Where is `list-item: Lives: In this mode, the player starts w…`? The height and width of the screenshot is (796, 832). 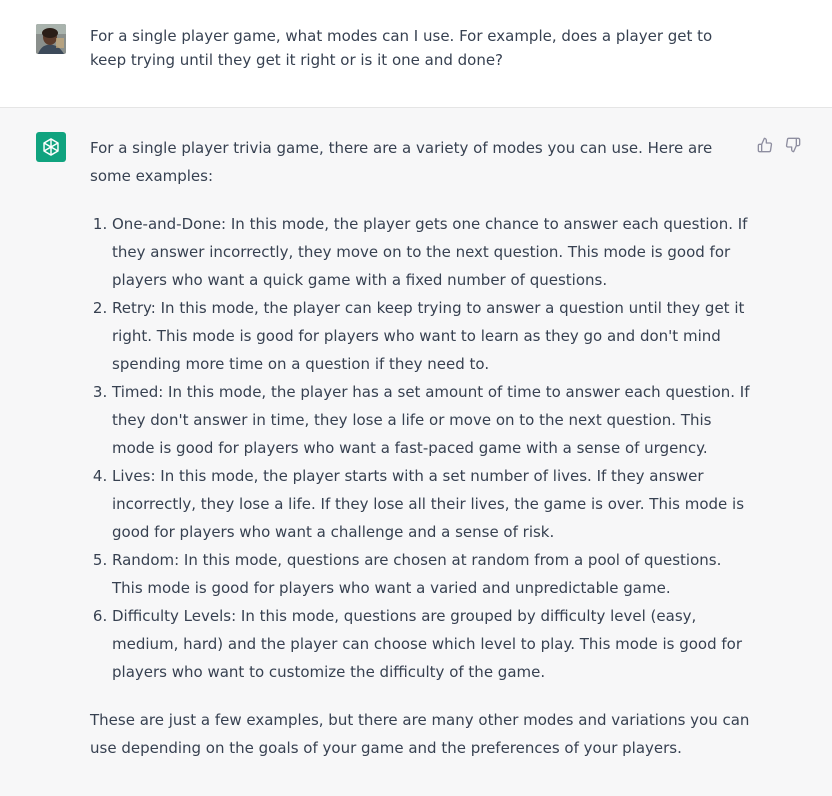
list-item: Lives: In this mode, the player starts w… is located at coordinates (431, 504).